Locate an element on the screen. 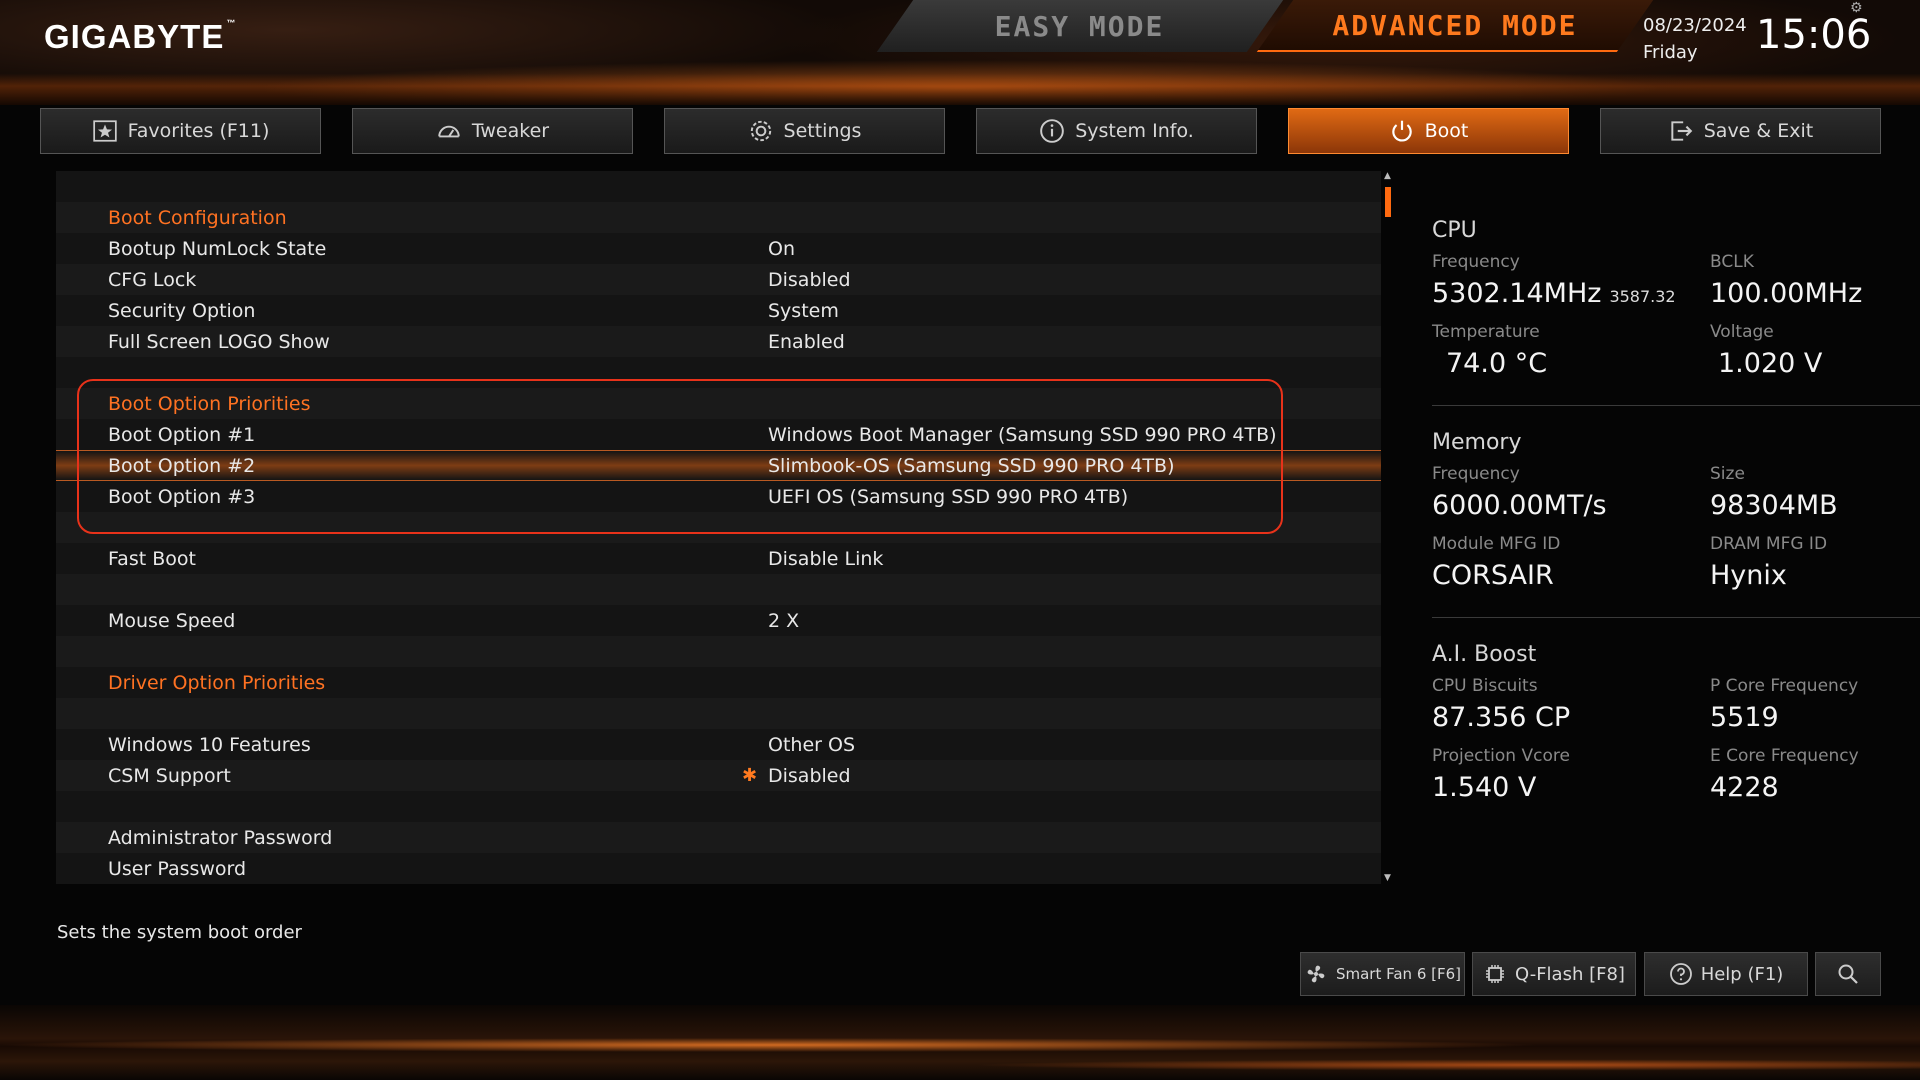  footer-background is located at coordinates (960, 1042).